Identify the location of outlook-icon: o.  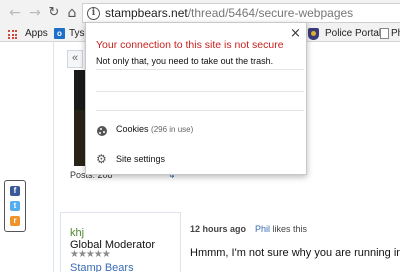
(59, 33).